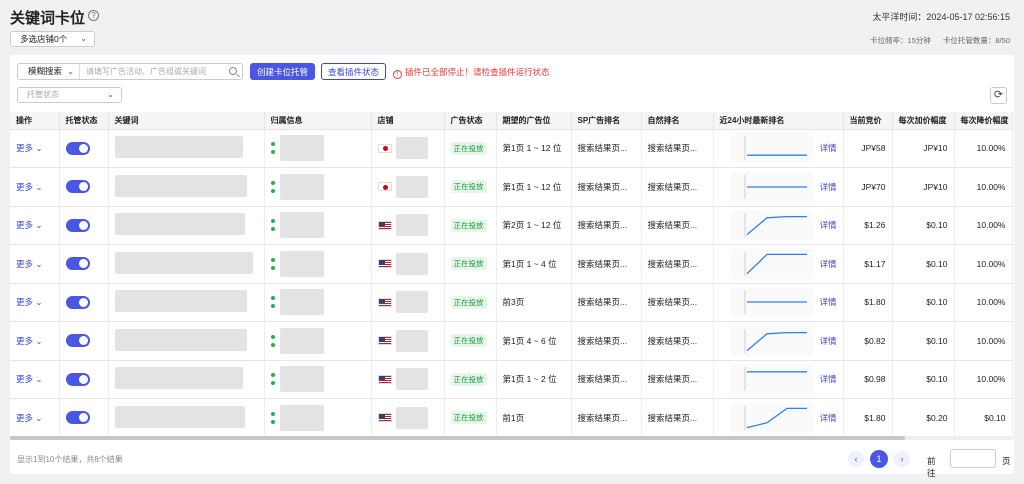  I want to click on goto-page-input, so click(973, 458).